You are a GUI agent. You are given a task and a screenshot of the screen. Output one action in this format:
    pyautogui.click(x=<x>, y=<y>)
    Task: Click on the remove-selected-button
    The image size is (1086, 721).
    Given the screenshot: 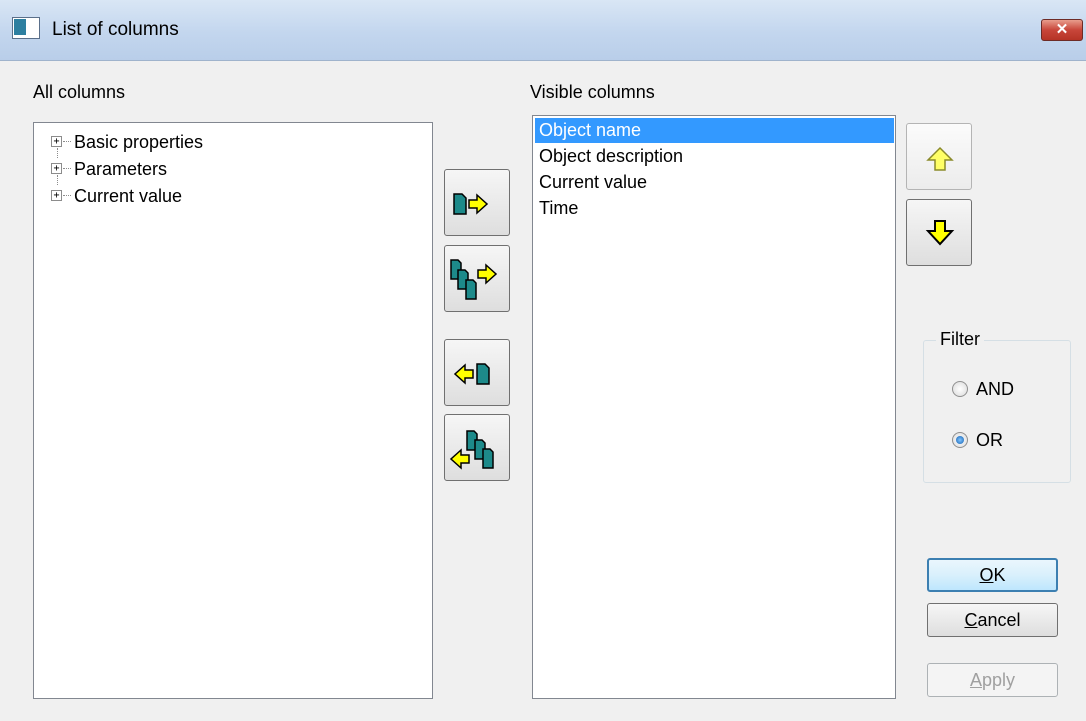 What is the action you would take?
    pyautogui.click(x=477, y=372)
    